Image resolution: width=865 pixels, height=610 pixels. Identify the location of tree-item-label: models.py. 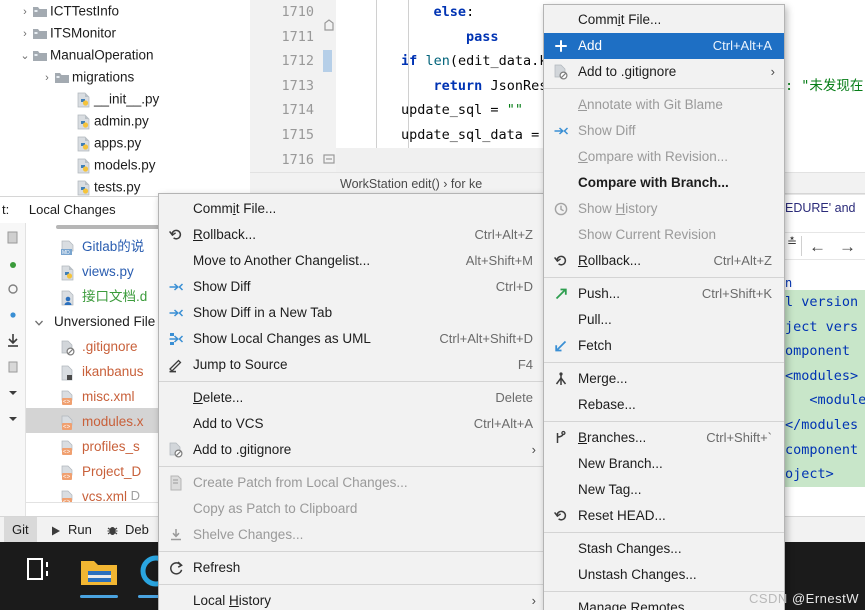
(125, 165).